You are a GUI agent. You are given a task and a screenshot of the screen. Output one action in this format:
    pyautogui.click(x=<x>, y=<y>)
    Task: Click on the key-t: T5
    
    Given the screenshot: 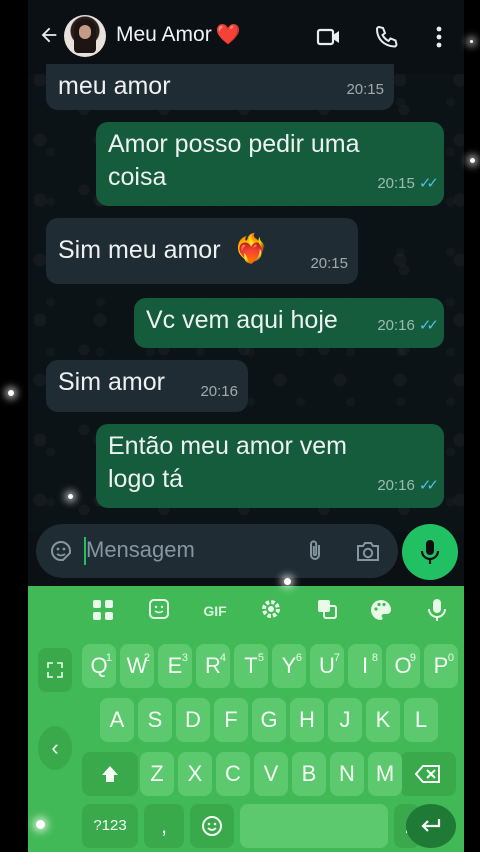 What is the action you would take?
    pyautogui.click(x=251, y=666)
    